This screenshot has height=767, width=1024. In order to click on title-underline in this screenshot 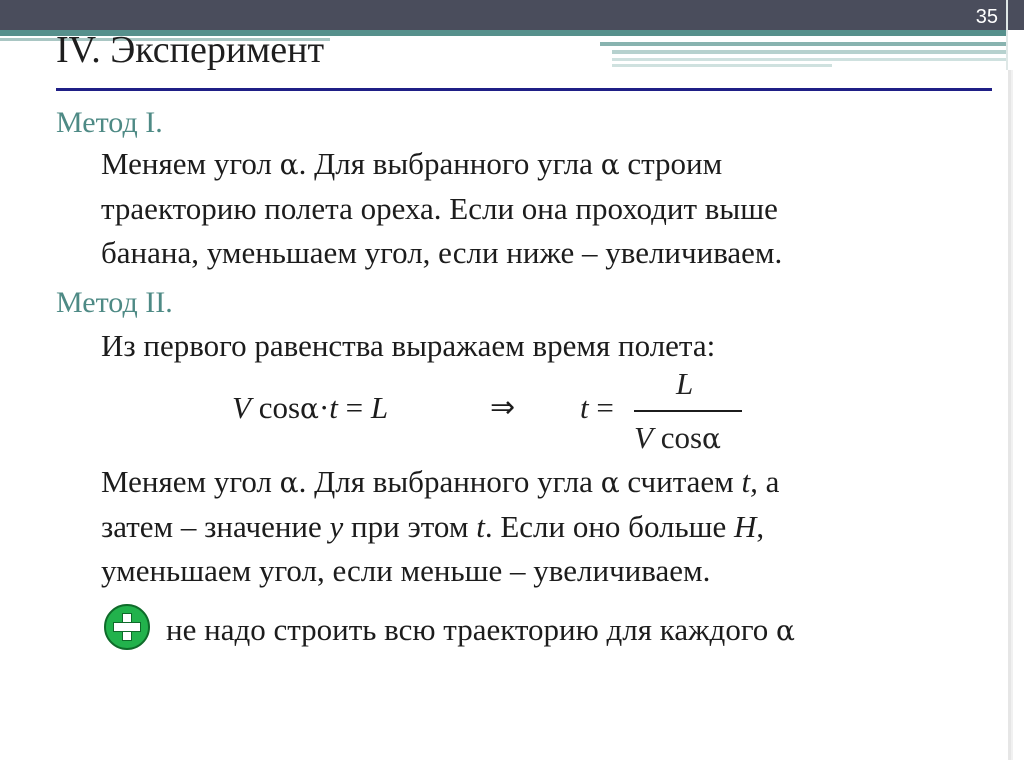, I will do `click(524, 89)`.